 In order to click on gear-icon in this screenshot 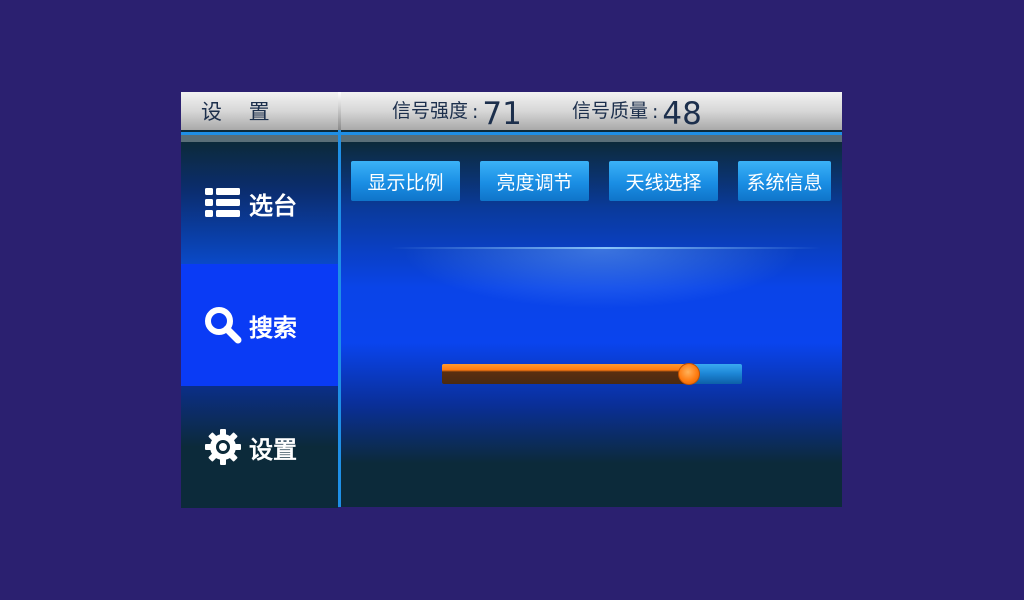, I will do `click(223, 447)`.